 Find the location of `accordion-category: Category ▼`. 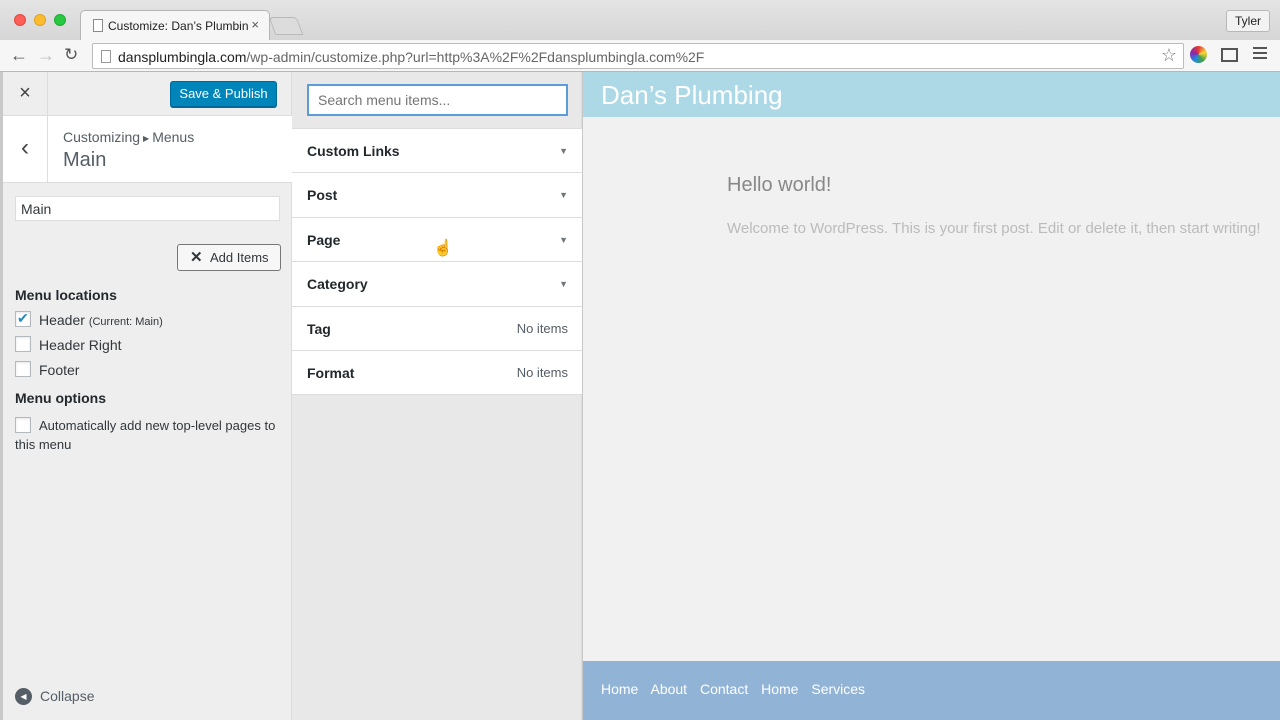

accordion-category: Category ▼ is located at coordinates (437, 284).